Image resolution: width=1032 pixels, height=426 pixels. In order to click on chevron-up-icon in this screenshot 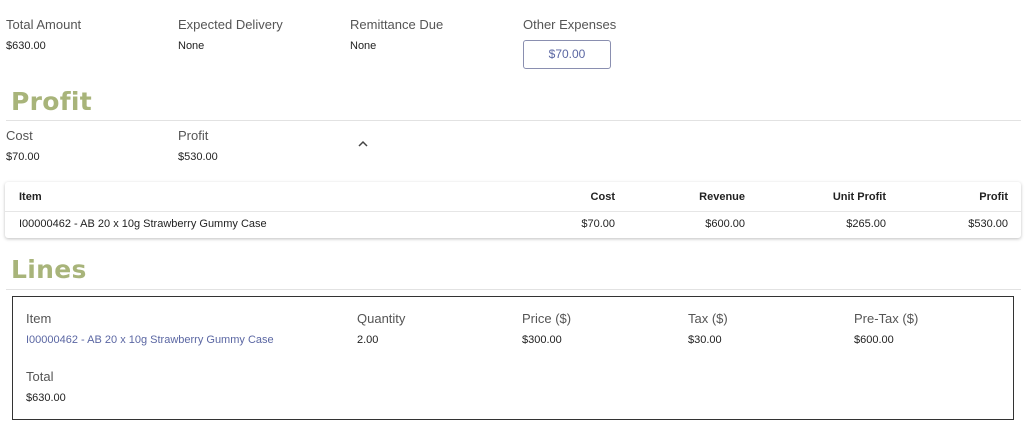, I will do `click(363, 141)`.